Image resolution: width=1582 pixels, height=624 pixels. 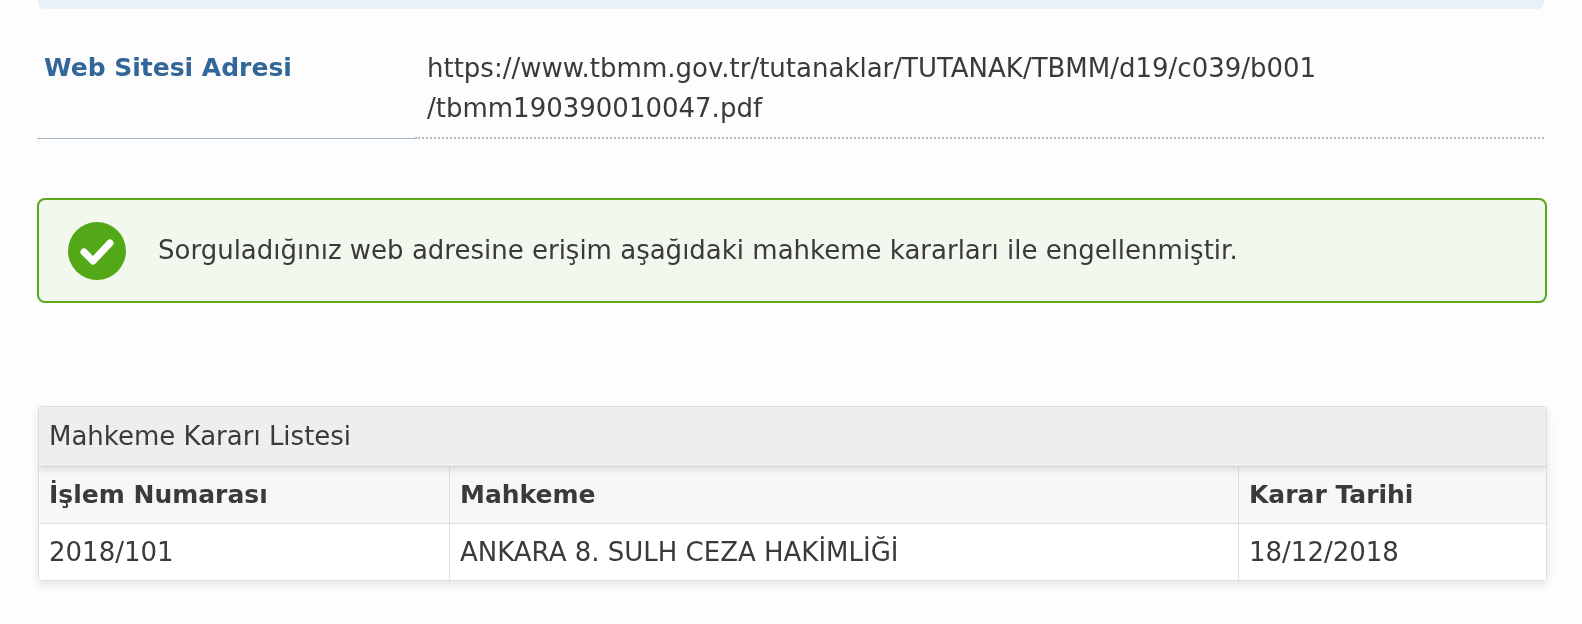 What do you see at coordinates (872, 68) in the screenshot?
I see `url-text: https://www.tbmm.gov.tr/tutanaklar/TUTANAK/TBMM/d19/c039/b001` at bounding box center [872, 68].